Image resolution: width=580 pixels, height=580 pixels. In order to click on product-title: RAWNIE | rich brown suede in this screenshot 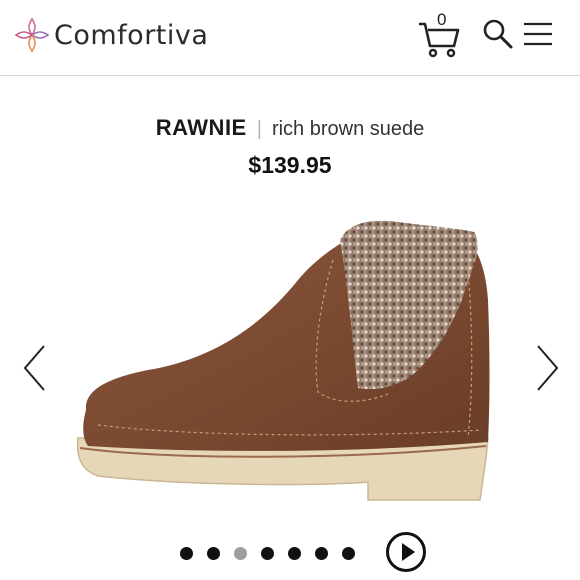, I will do `click(290, 128)`.